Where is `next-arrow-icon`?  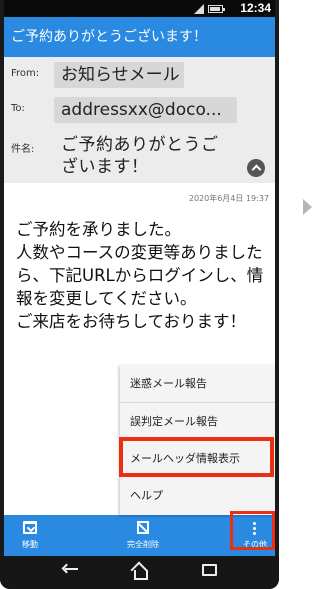
next-arrow-icon is located at coordinates (307, 207).